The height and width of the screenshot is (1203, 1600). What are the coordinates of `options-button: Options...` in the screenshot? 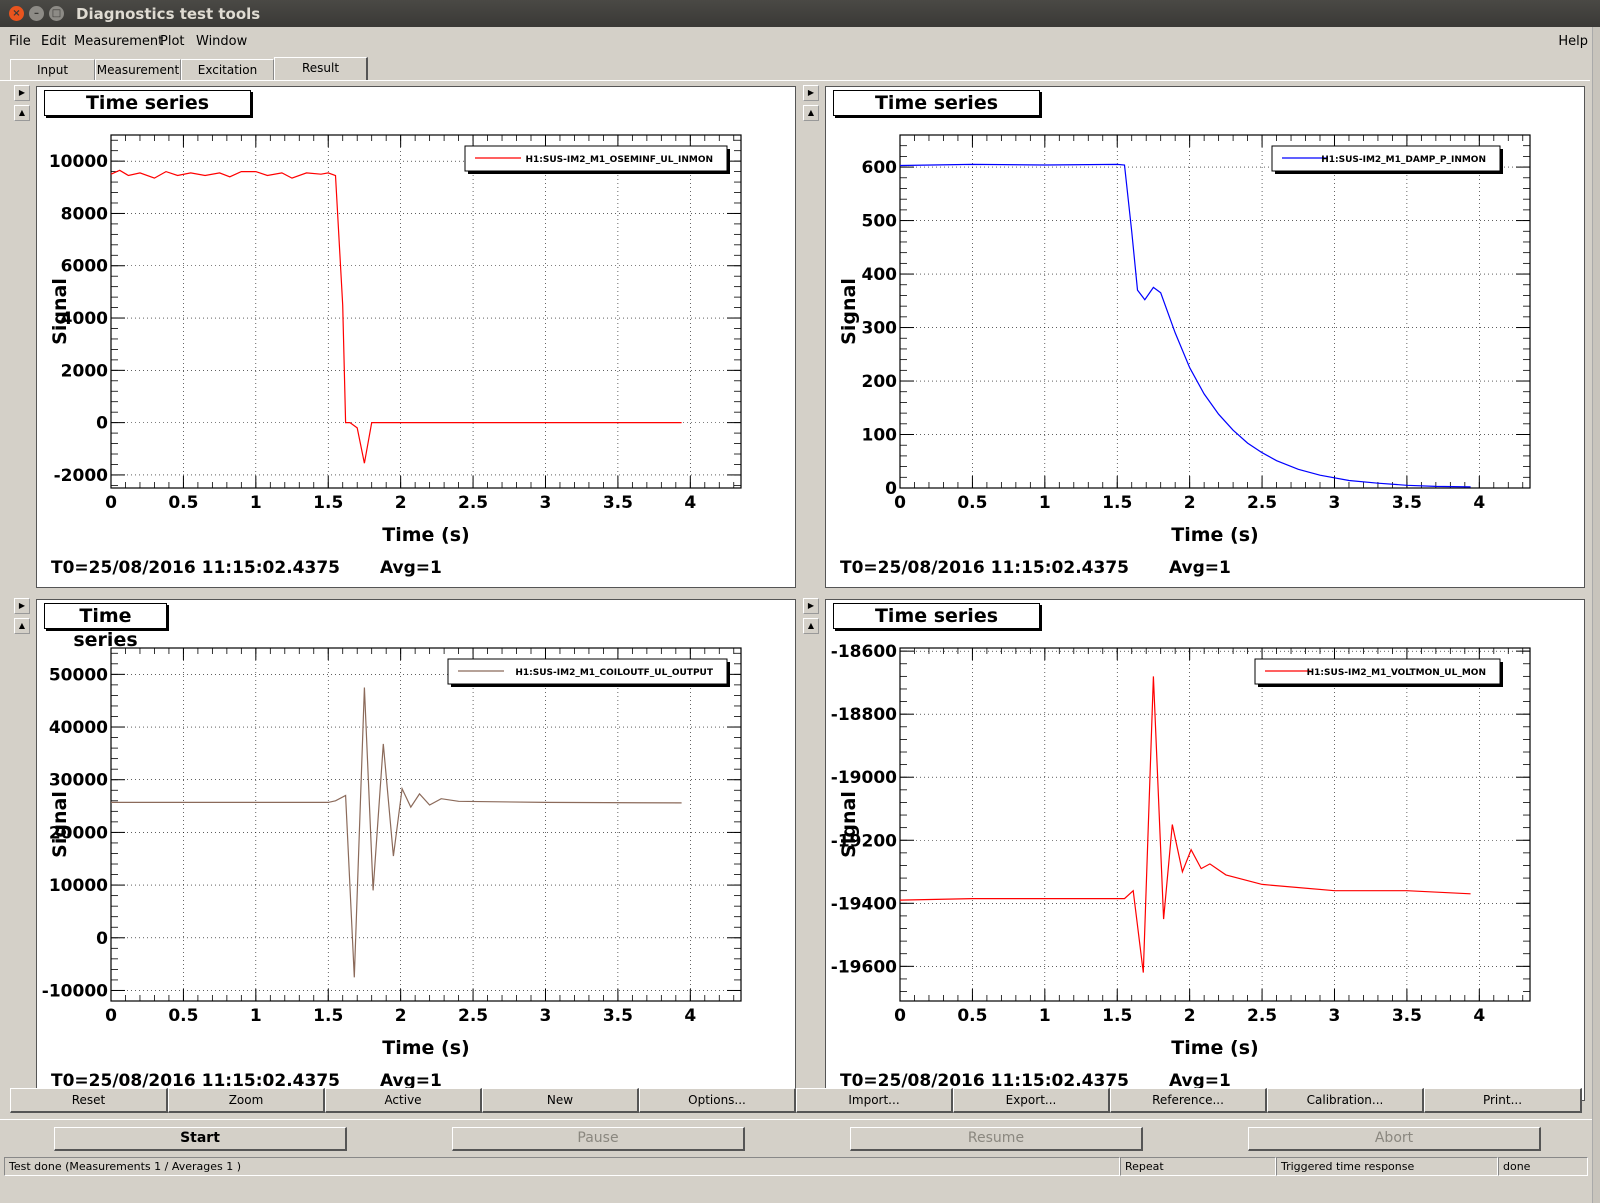 It's located at (717, 1100).